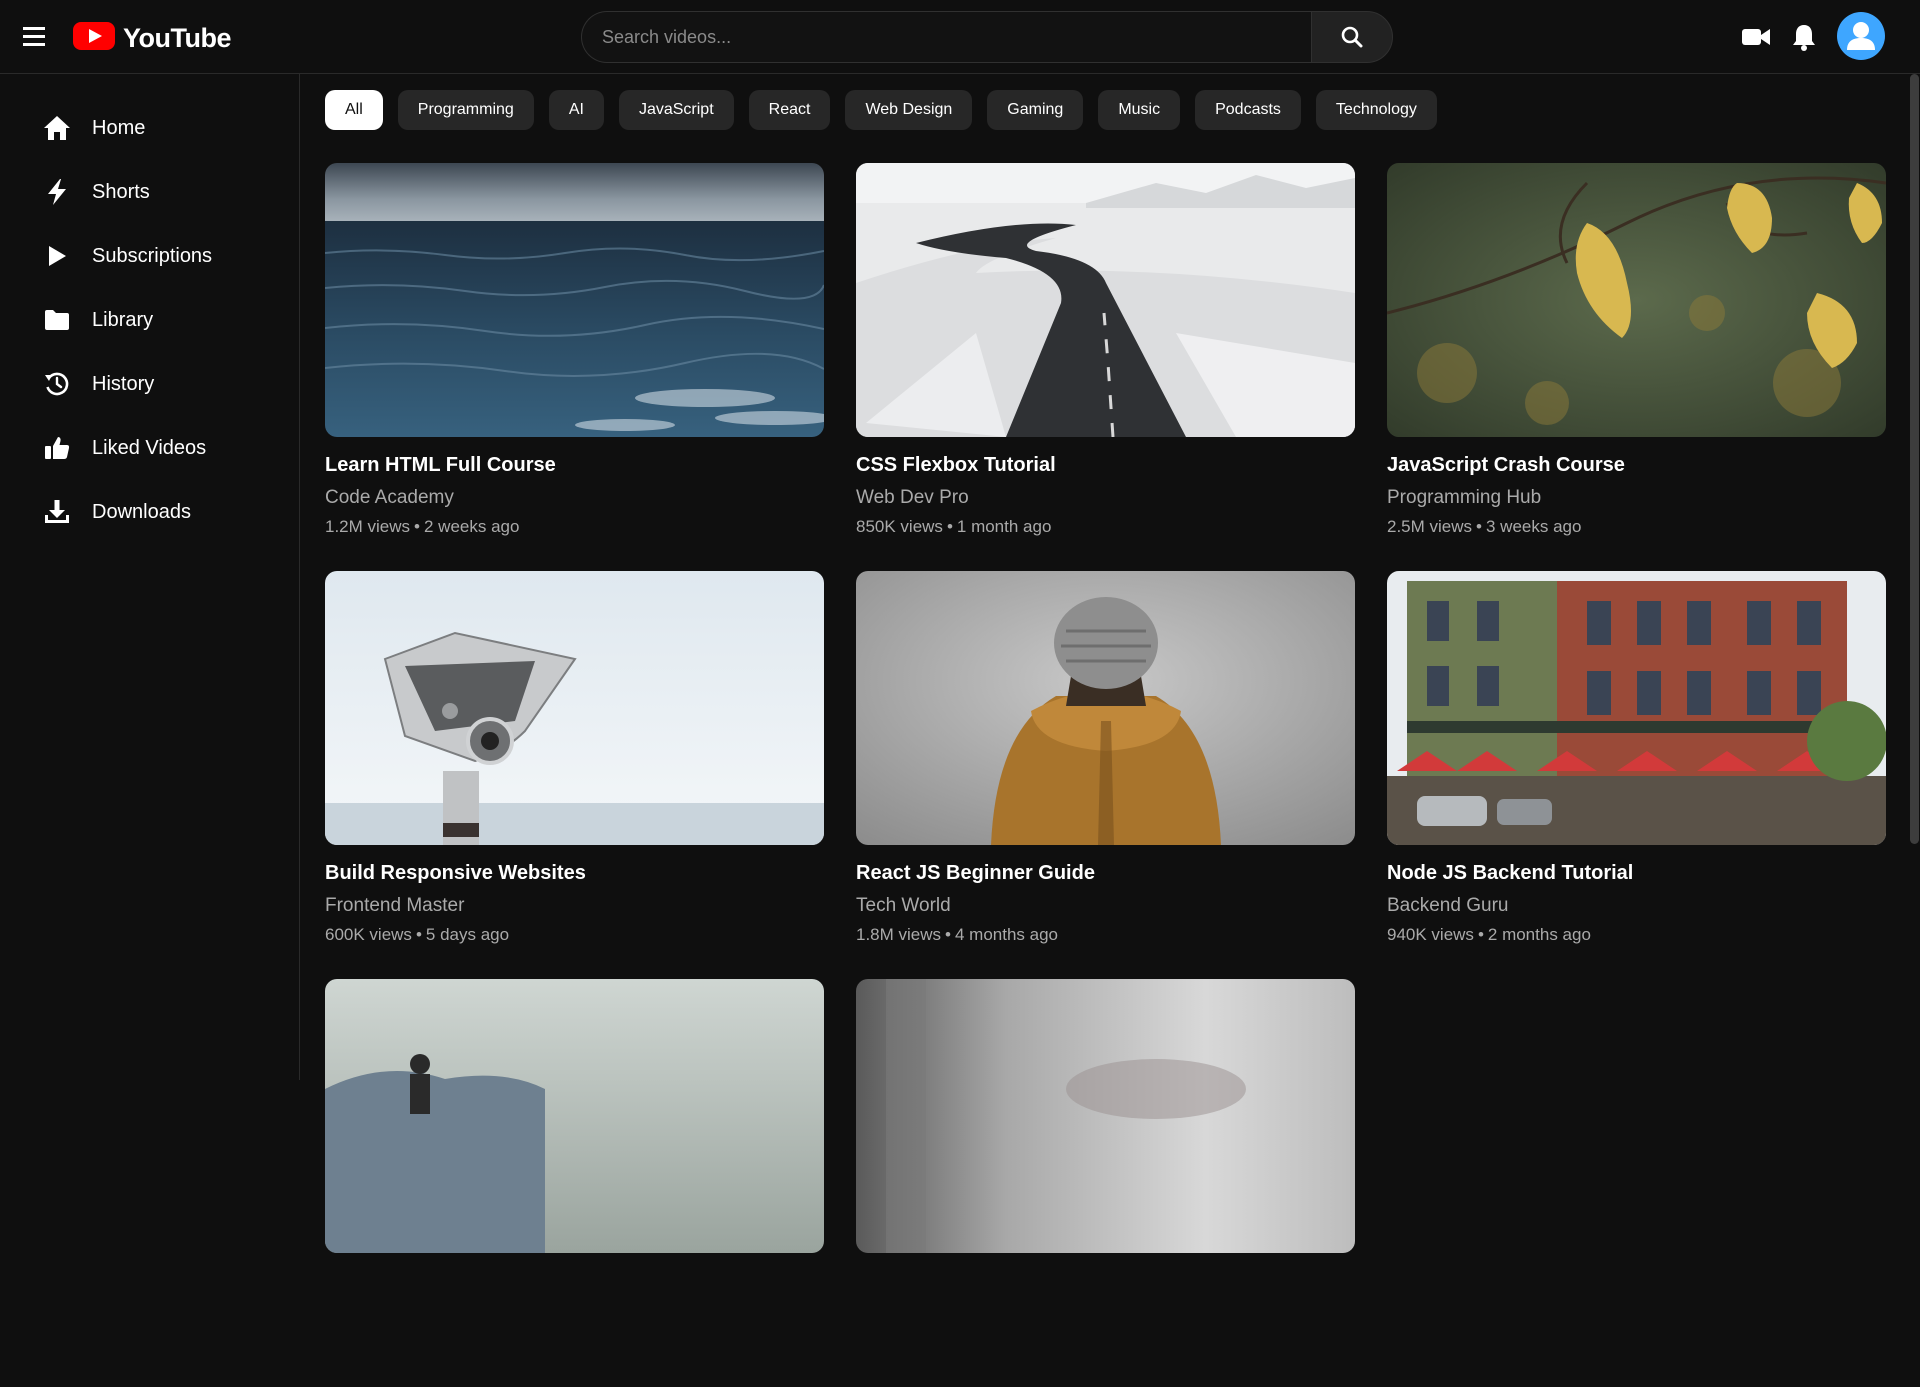 This screenshot has width=1920, height=1387. I want to click on channel-name: Tech World, so click(1105, 906).